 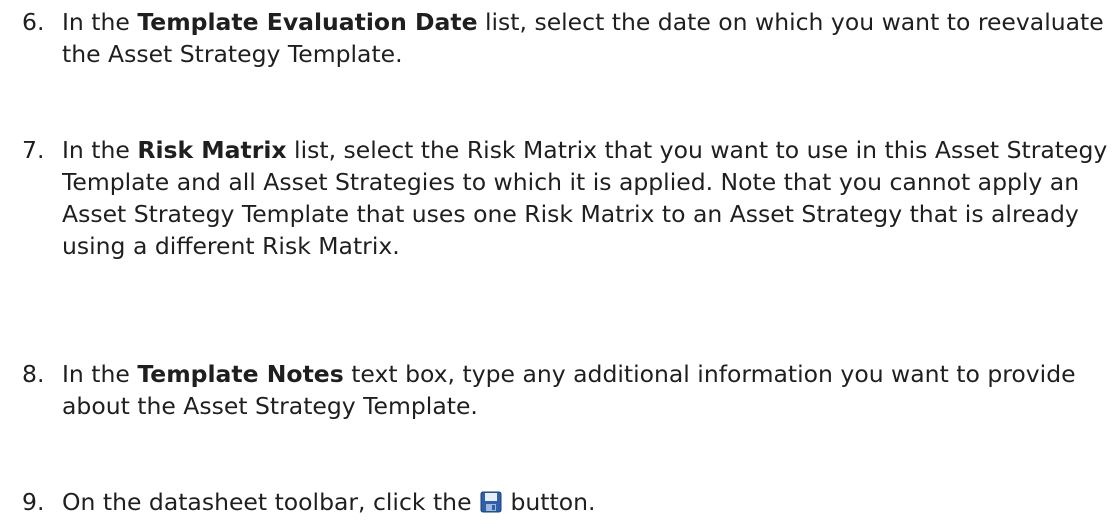 I want to click on step-number: 9., so click(x=33, y=502).